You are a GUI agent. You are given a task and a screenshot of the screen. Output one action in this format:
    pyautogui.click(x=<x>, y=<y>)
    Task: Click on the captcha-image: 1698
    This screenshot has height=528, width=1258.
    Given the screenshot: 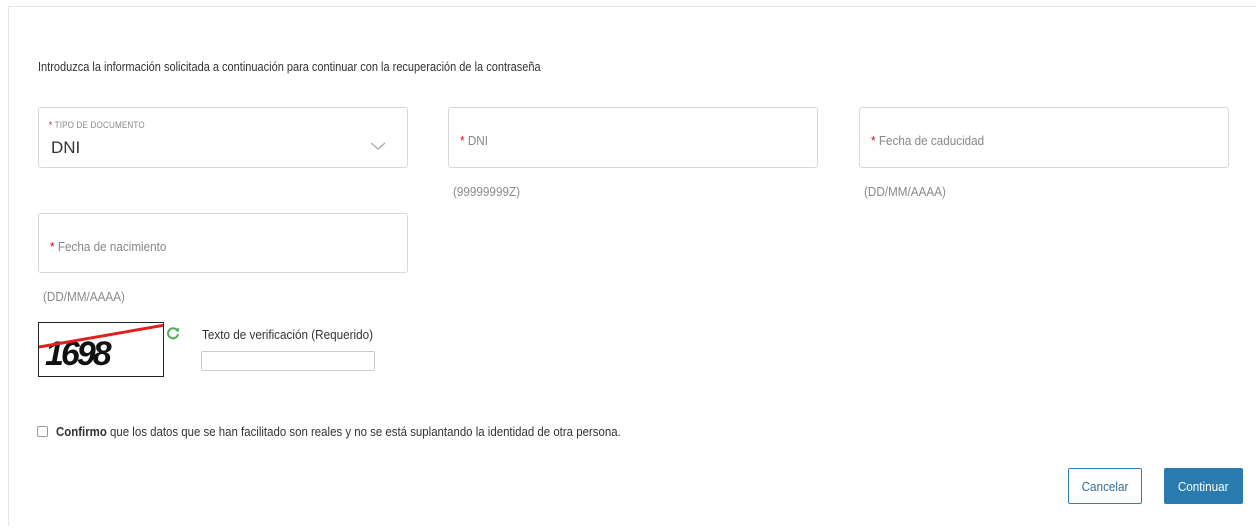 What is the action you would take?
    pyautogui.click(x=101, y=349)
    